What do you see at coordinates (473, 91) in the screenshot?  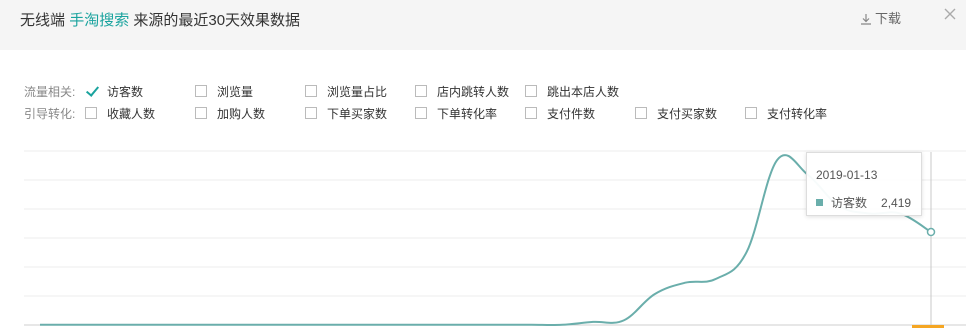 I see `metric-option-label: 店内跳转人数` at bounding box center [473, 91].